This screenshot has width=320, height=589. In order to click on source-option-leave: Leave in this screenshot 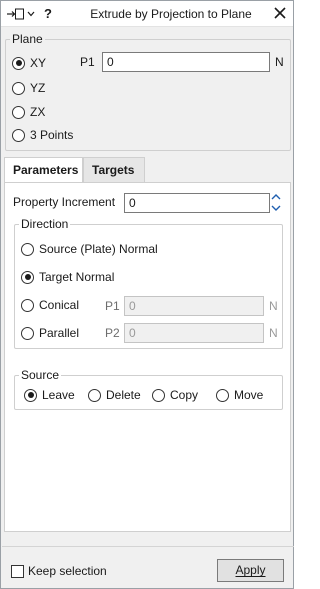, I will do `click(49, 395)`.